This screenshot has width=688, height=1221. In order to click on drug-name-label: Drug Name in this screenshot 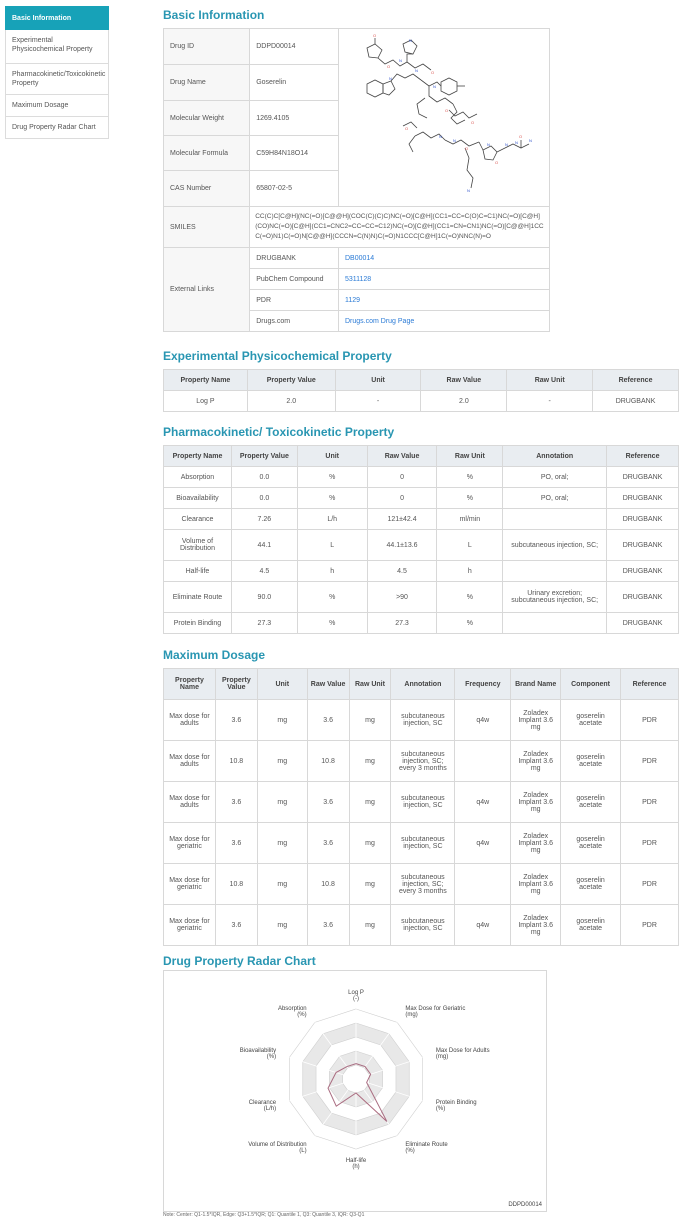, I will do `click(206, 82)`.